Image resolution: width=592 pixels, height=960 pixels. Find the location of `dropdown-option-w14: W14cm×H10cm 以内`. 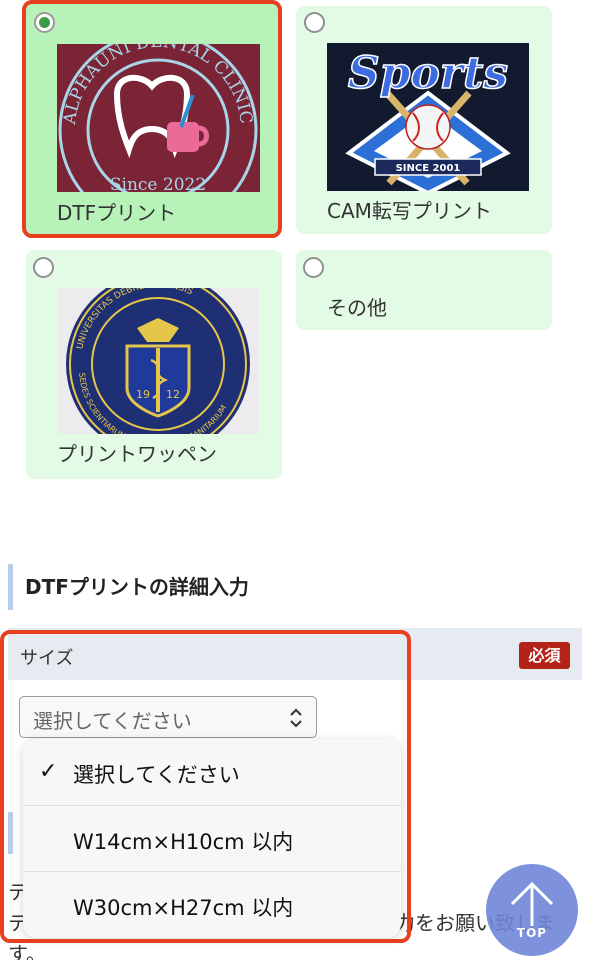

dropdown-option-w14: W14cm×H10cm 以内 is located at coordinates (212, 838).